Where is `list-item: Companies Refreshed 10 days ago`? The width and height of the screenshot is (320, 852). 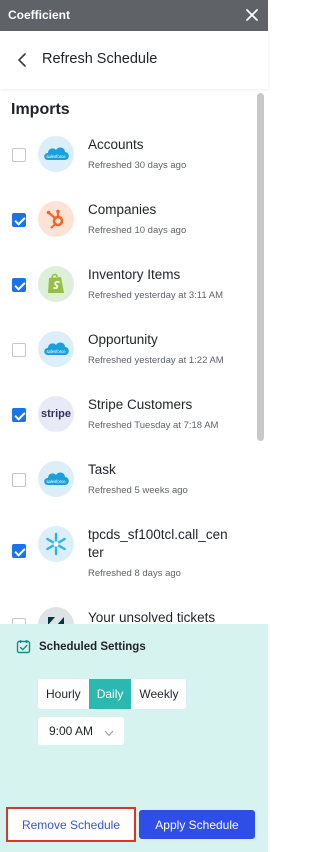 list-item: Companies Refreshed 10 days ago is located at coordinates (127, 226).